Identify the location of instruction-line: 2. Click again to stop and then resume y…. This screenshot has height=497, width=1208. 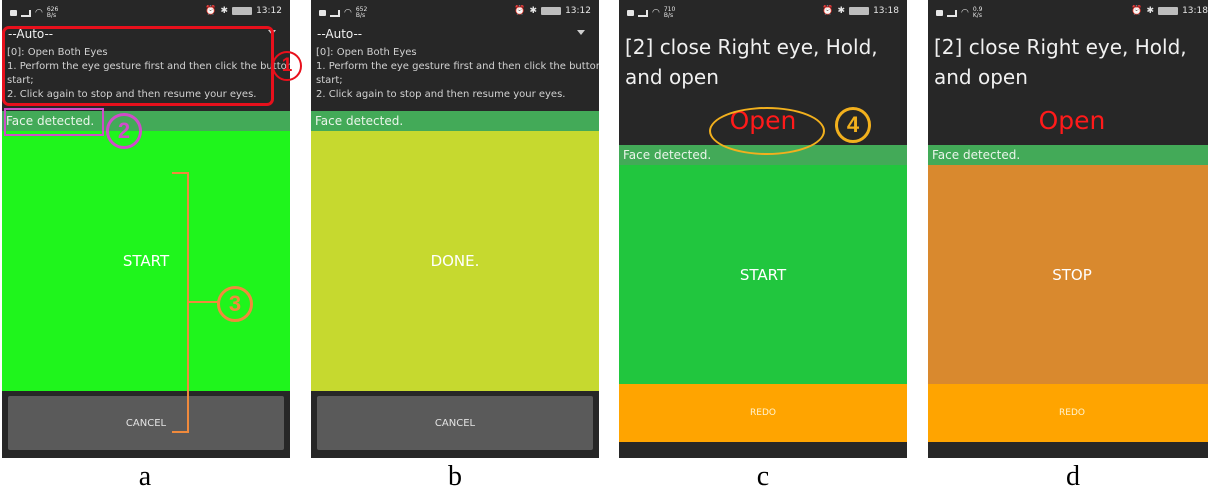
(441, 94).